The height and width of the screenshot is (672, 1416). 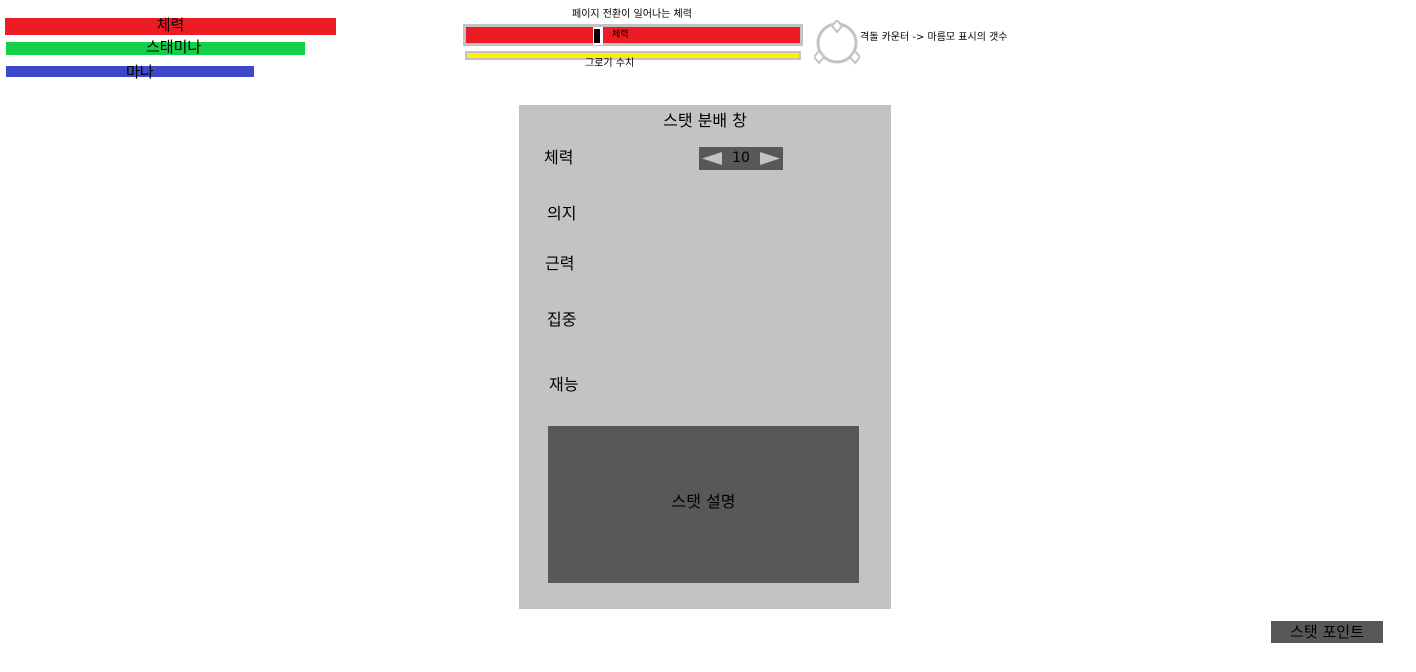 What do you see at coordinates (1327, 632) in the screenshot?
I see `stat-point-button: 스탯 포인트` at bounding box center [1327, 632].